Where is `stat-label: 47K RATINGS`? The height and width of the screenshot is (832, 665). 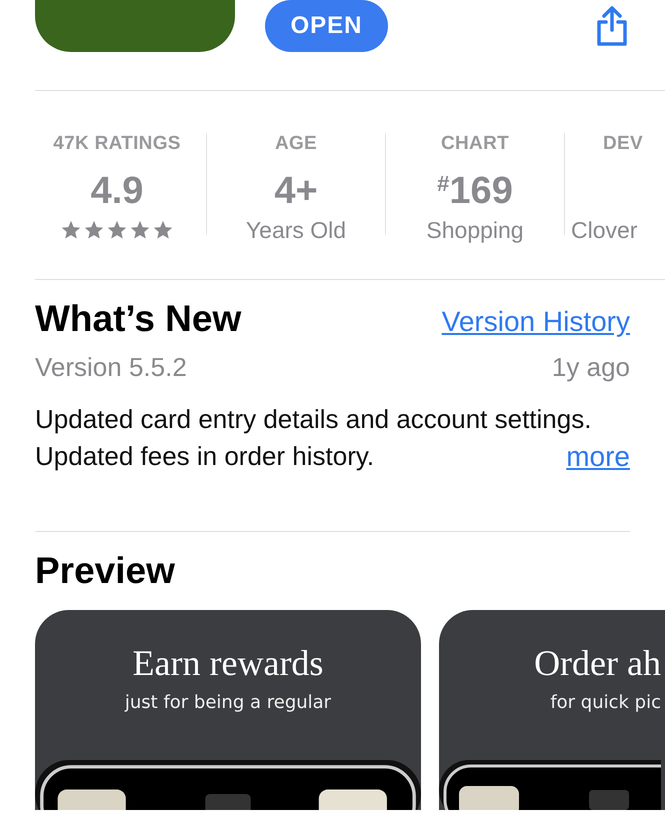 stat-label: 47K RATINGS is located at coordinates (117, 144).